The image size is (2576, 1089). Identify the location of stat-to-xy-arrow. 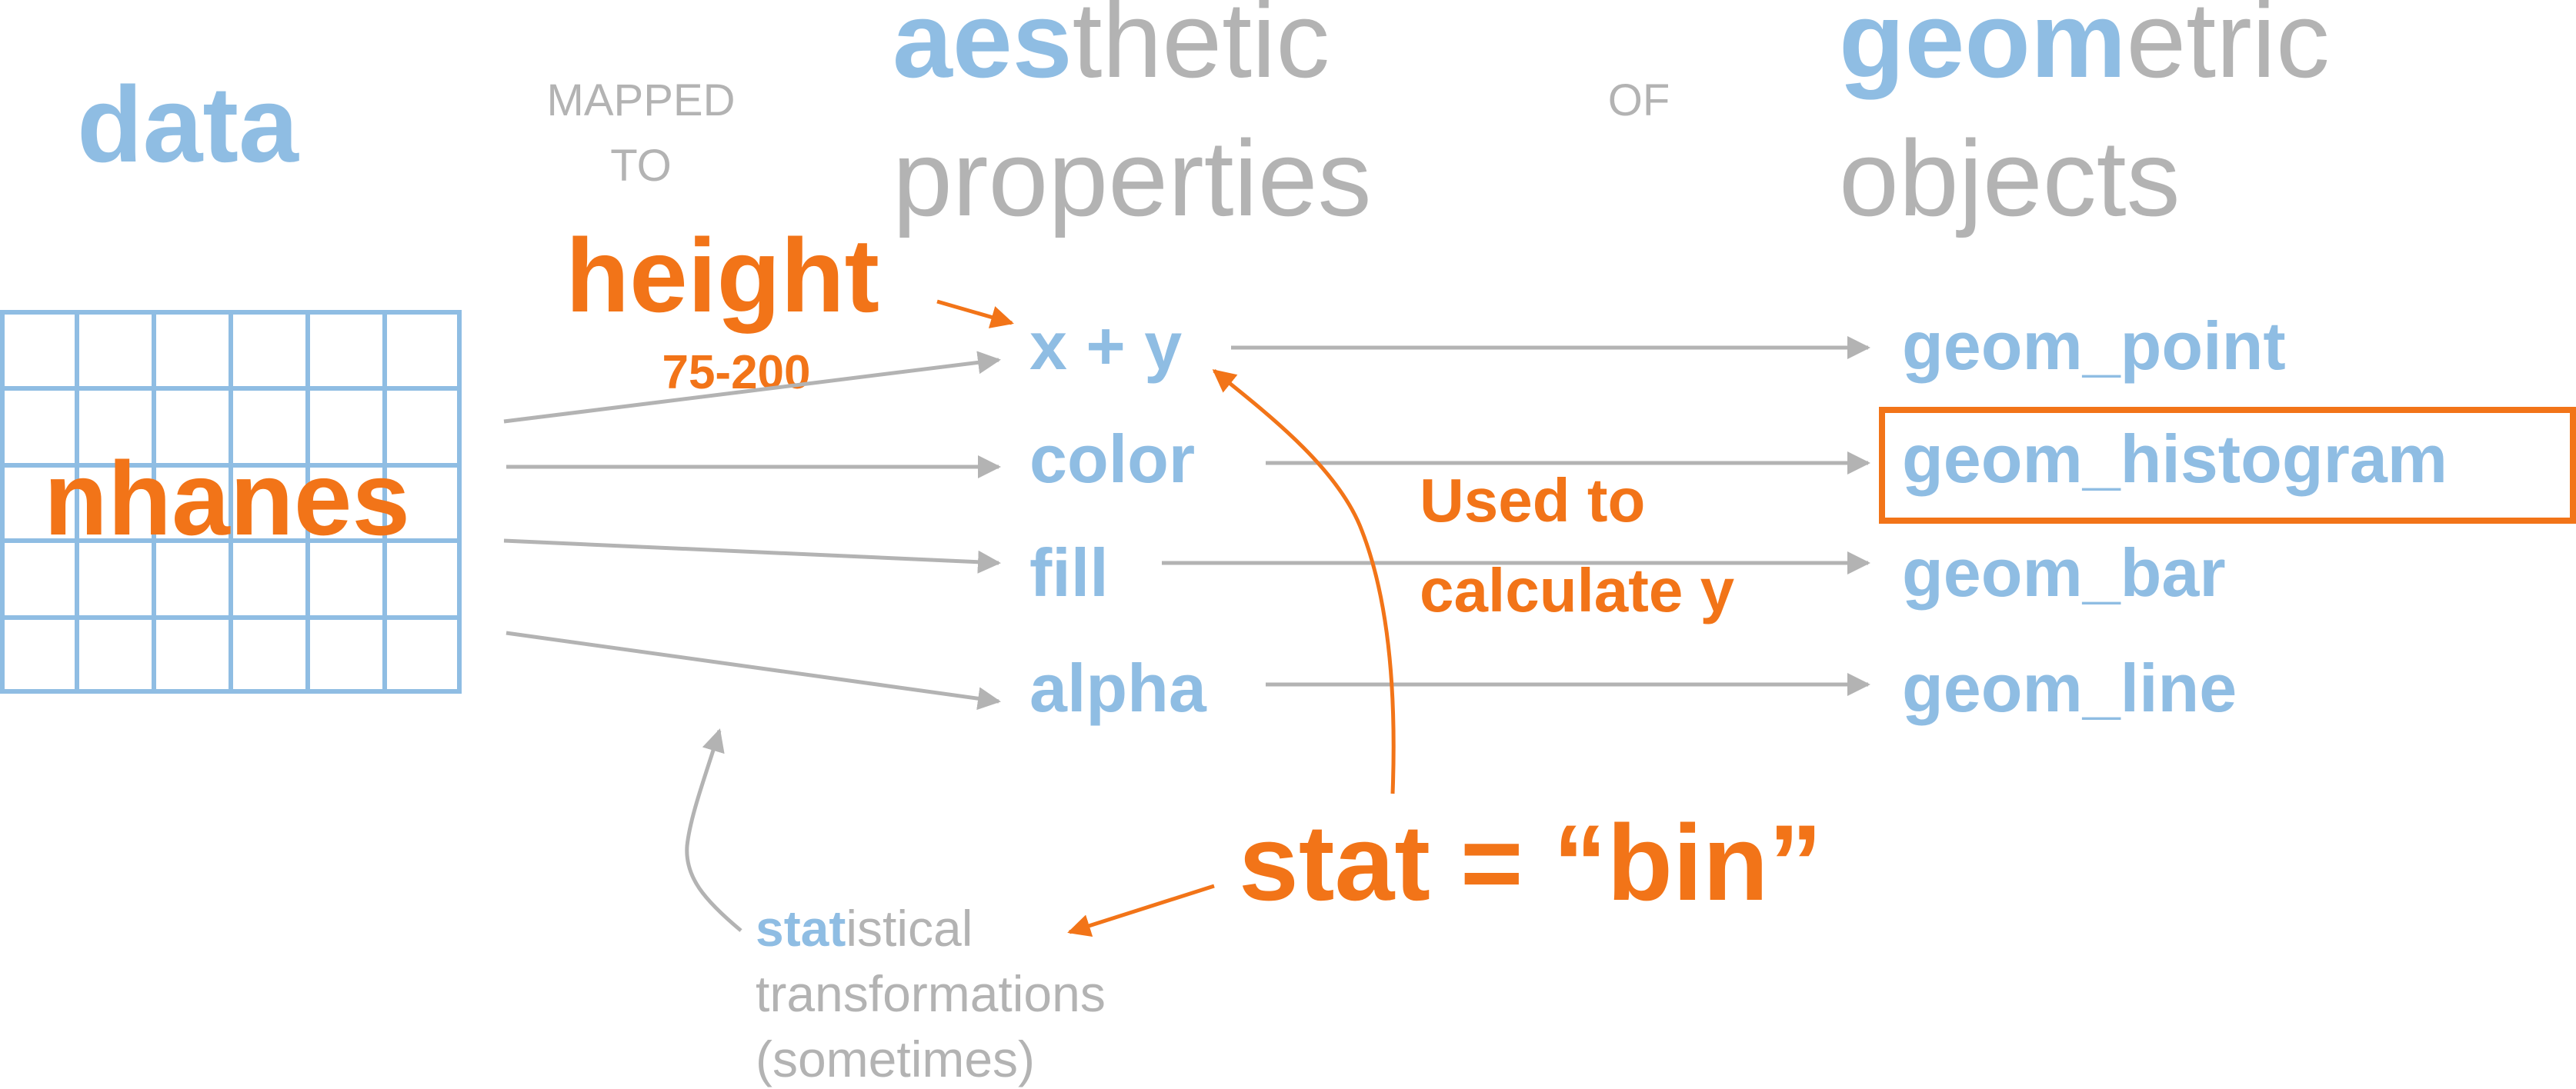
(1304, 581).